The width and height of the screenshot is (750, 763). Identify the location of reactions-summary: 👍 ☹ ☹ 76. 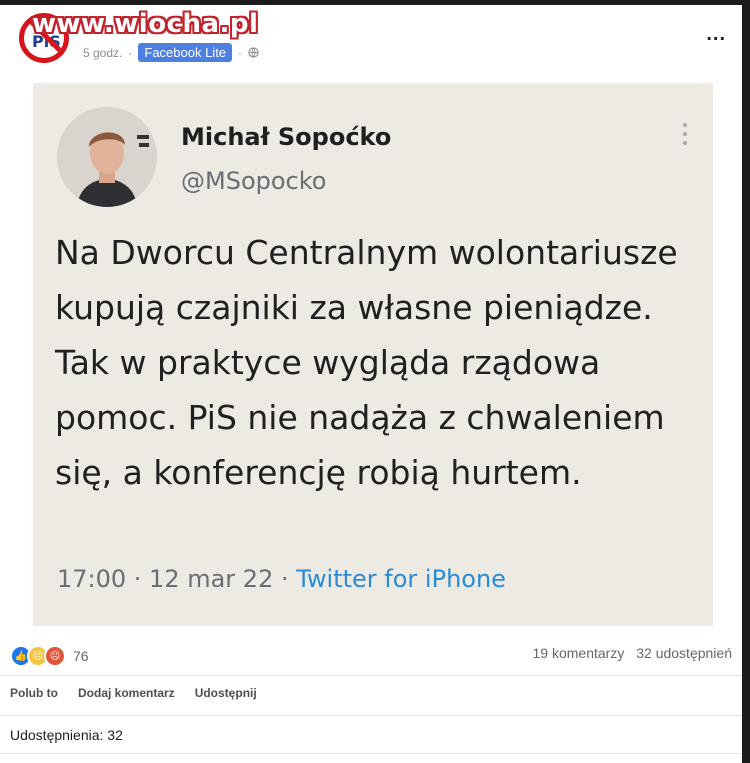
(49, 656).